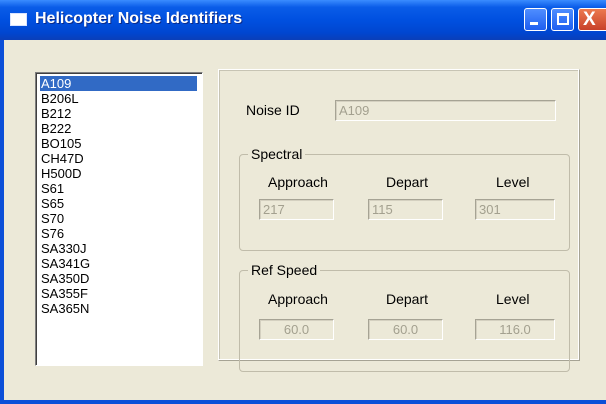 This screenshot has width=606, height=404. Describe the element at coordinates (52, 188) in the screenshot. I see `list-item: S61` at that location.